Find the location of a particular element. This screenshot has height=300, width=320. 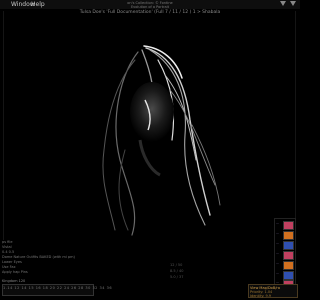

tick-label: 18 is located at coordinates (45, 288).